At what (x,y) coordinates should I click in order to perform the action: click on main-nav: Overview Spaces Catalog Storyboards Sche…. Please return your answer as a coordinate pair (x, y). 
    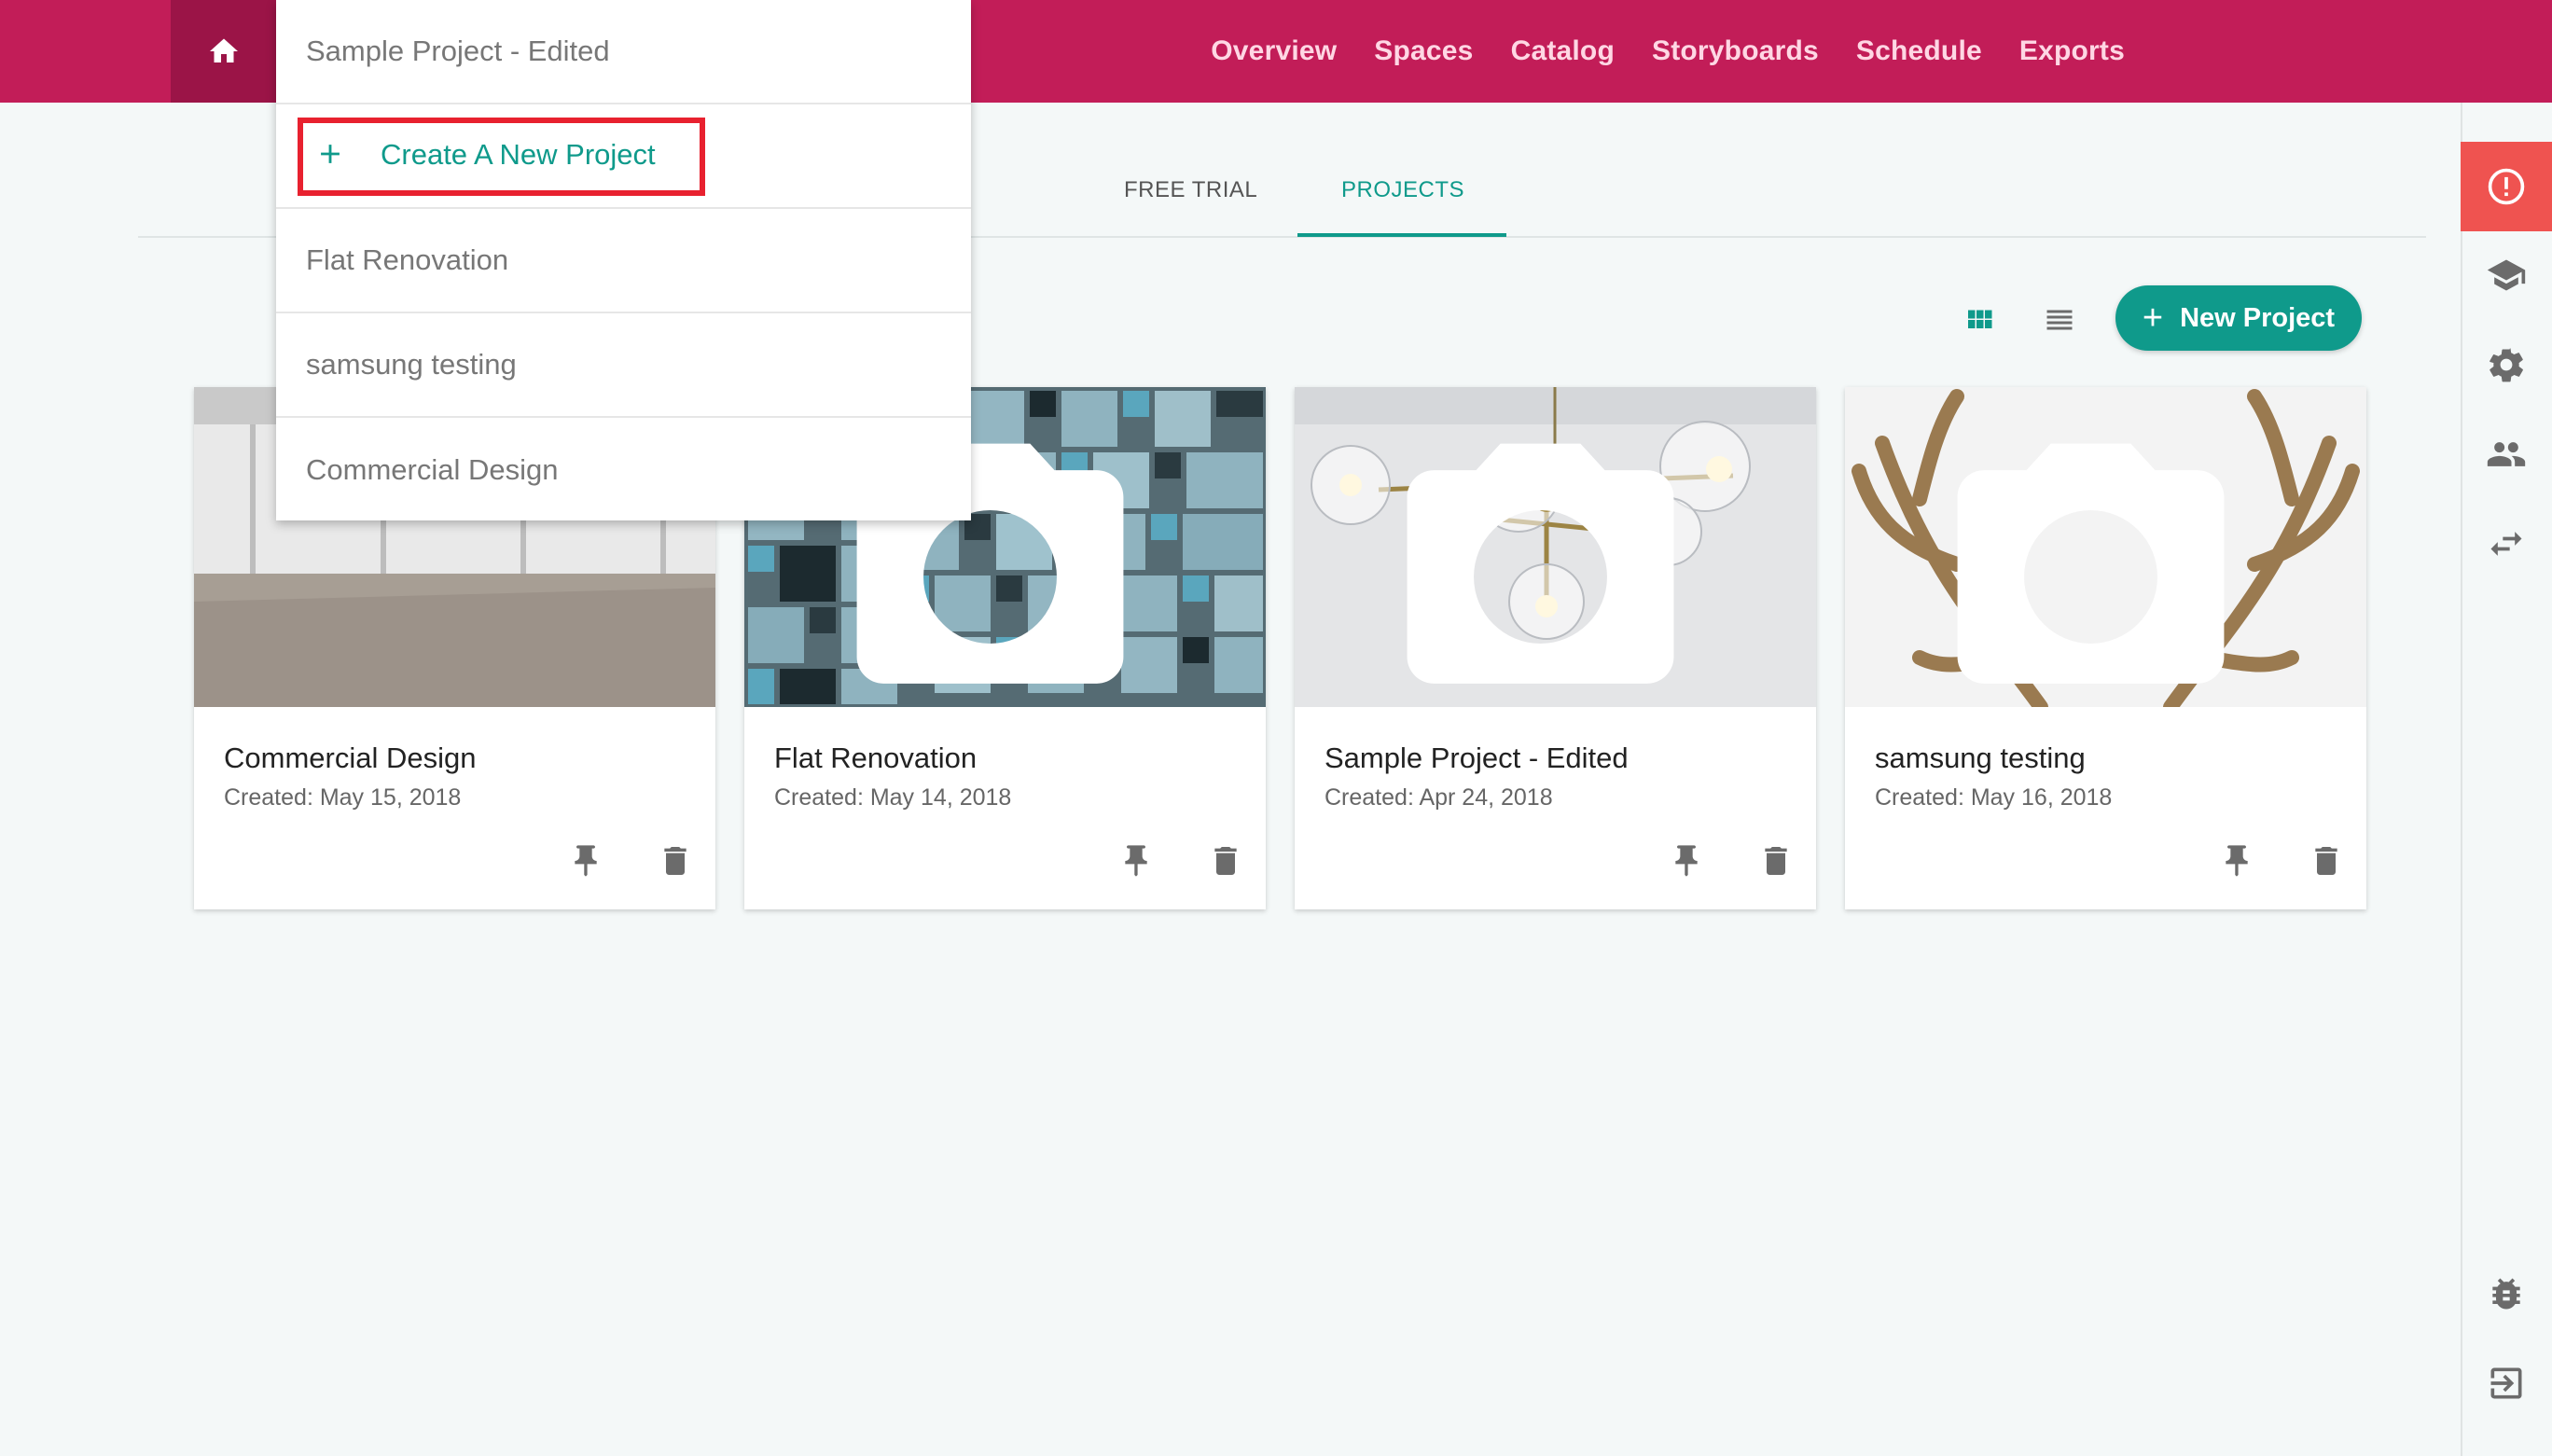
    Looking at the image, I should click on (1649, 51).